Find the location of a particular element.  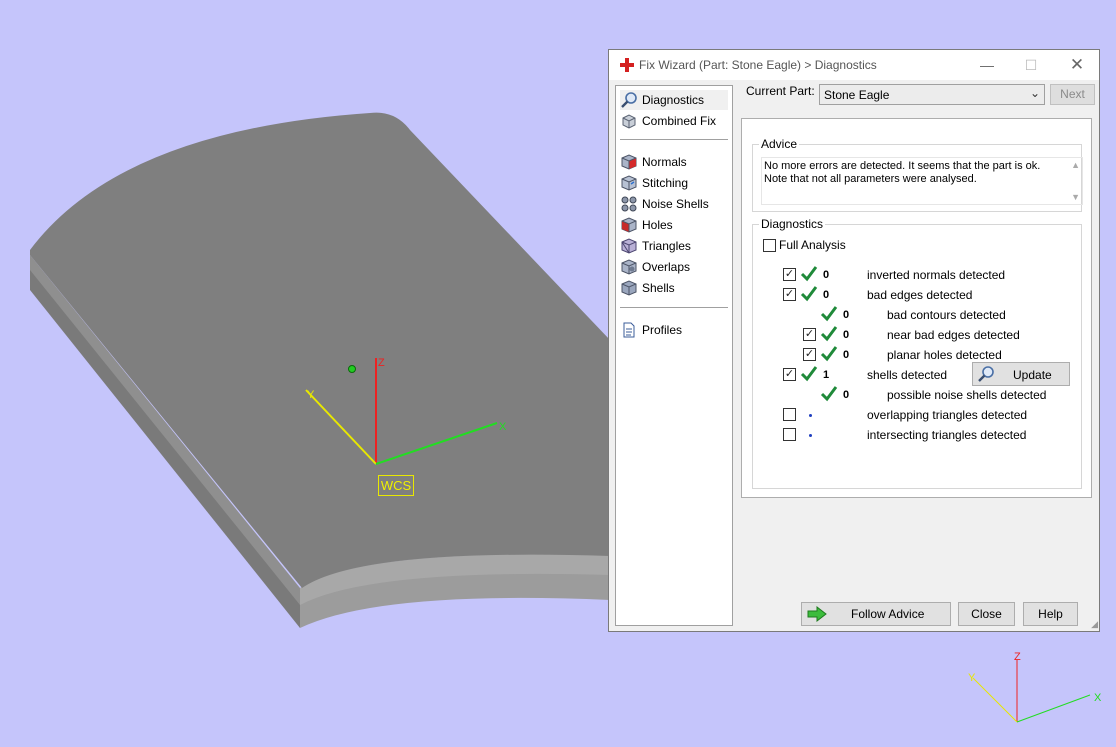

intersecting-triangles-label: intersecting triangles detected is located at coordinates (947, 435).